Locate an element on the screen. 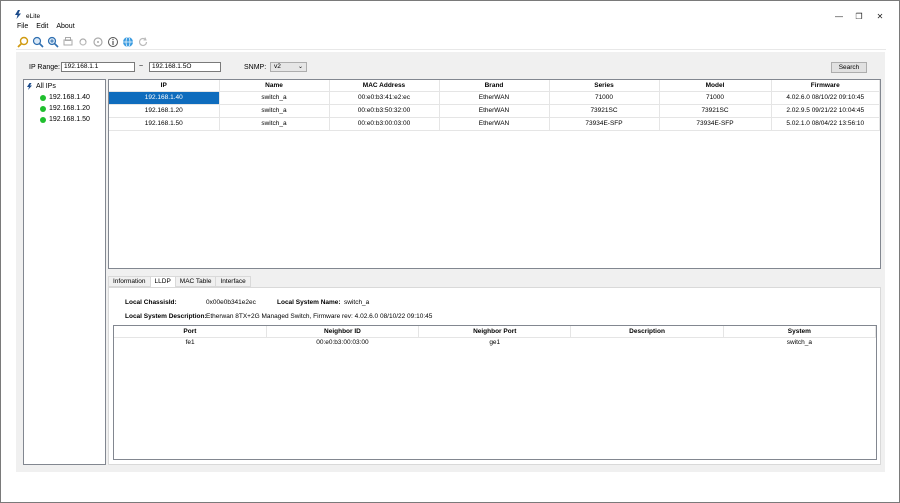 Image resolution: width=900 pixels, height=503 pixels. window-title: eLite is located at coordinates (33, 16).